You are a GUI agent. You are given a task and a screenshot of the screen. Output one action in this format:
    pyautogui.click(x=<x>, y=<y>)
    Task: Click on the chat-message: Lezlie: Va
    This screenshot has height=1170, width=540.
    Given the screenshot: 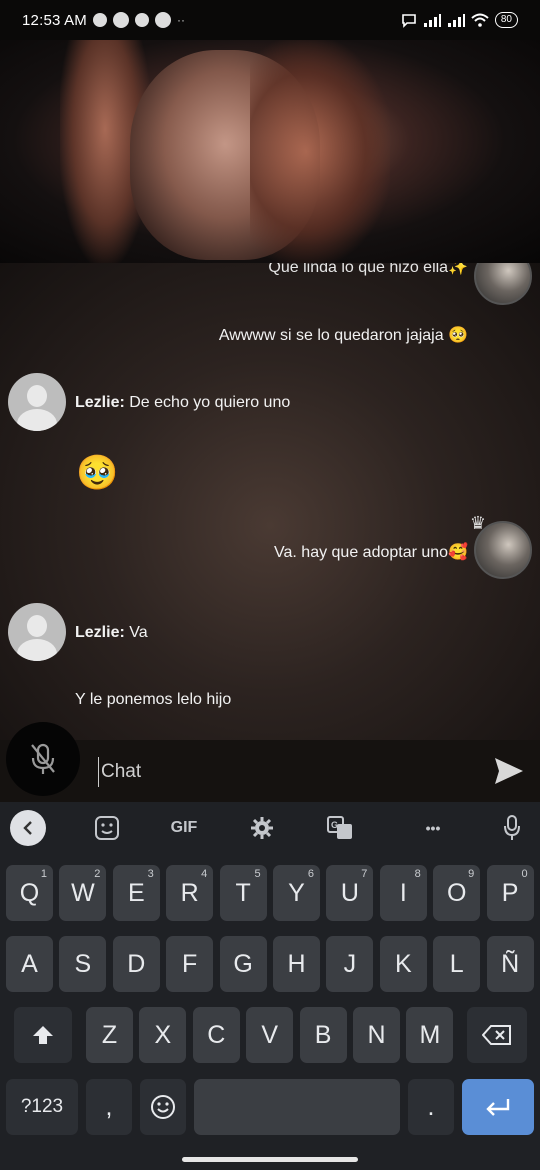 What is the action you would take?
    pyautogui.click(x=111, y=633)
    